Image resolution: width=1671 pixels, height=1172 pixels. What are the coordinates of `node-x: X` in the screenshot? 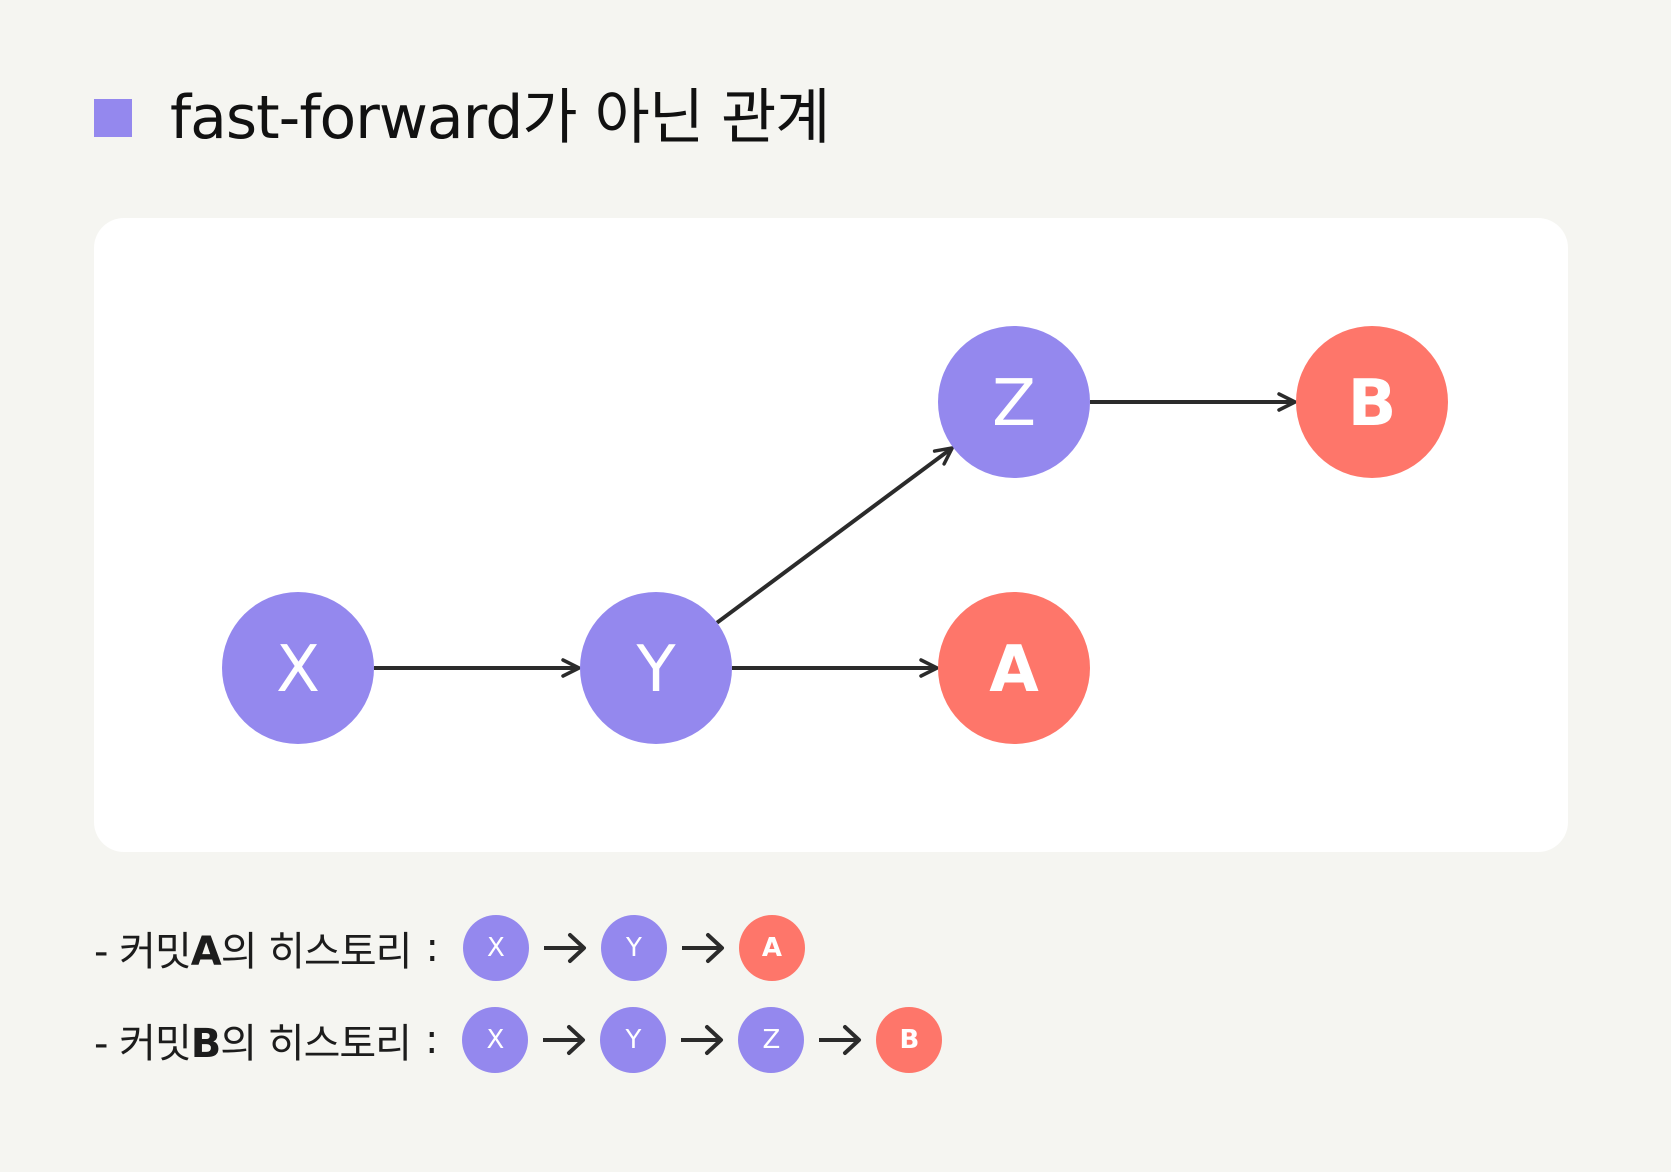 It's located at (298, 668).